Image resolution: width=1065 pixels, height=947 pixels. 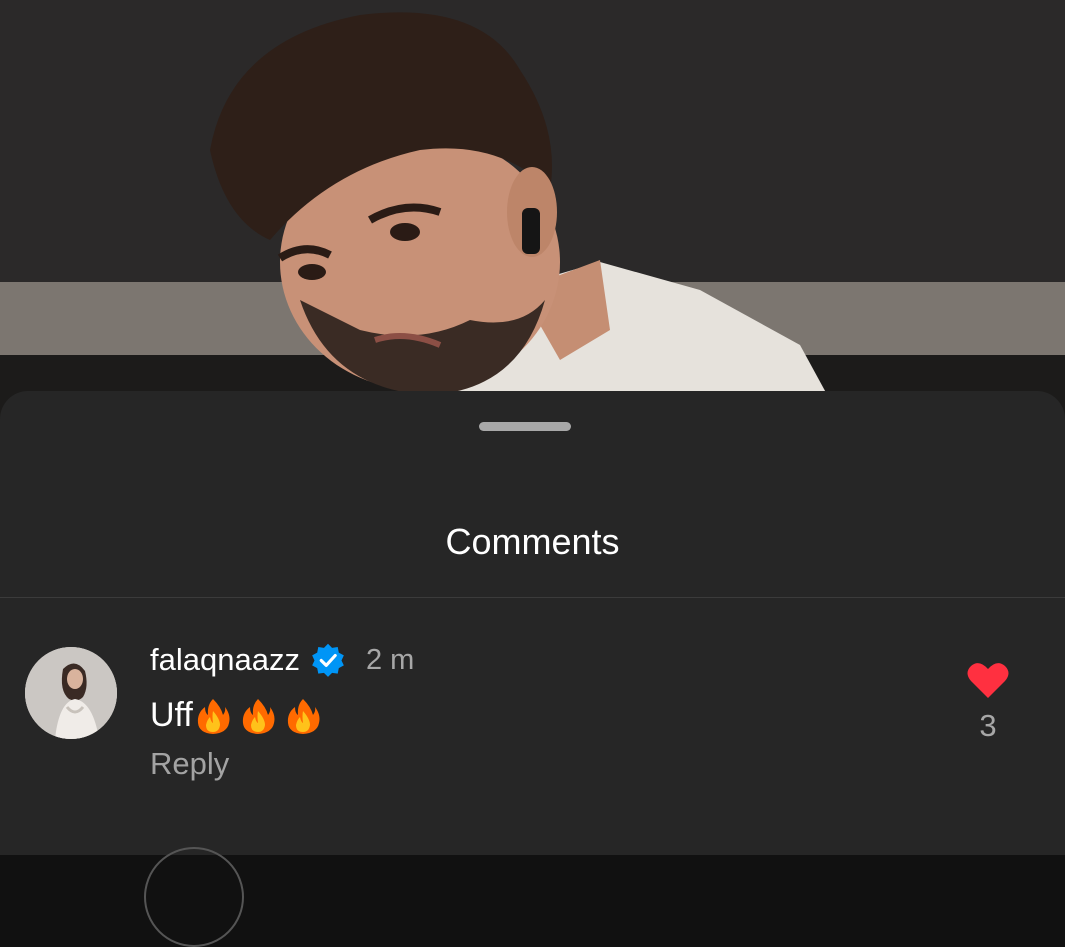 What do you see at coordinates (988, 680) in the screenshot?
I see `heart-icon` at bounding box center [988, 680].